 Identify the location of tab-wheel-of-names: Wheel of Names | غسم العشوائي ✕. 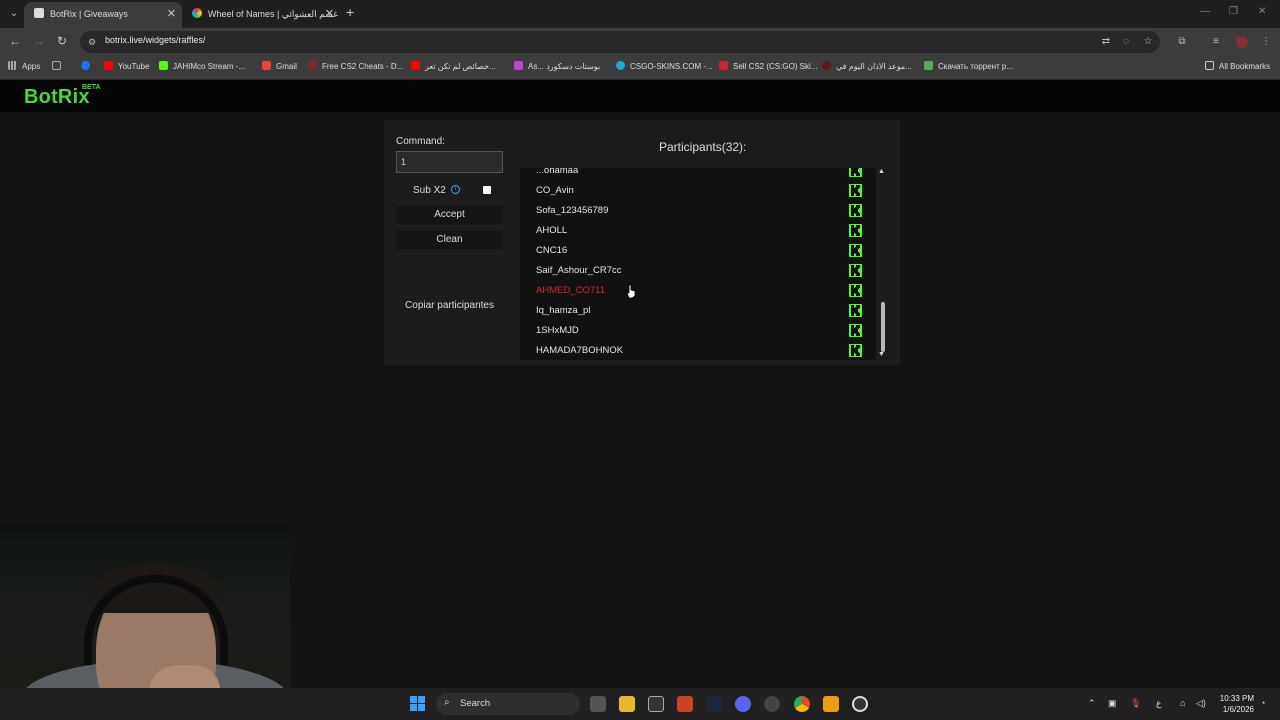
(261, 15).